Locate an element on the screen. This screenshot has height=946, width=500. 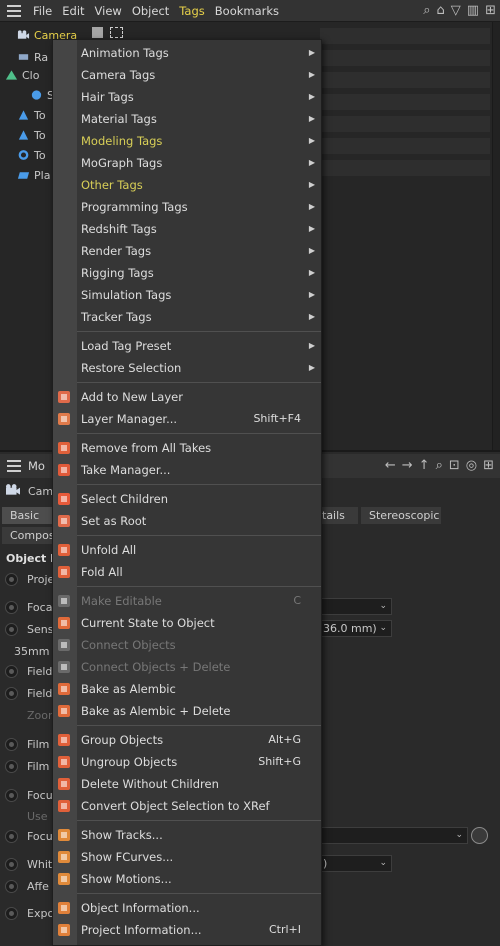
forward-arrow-icon: → is located at coordinates (407, 465).